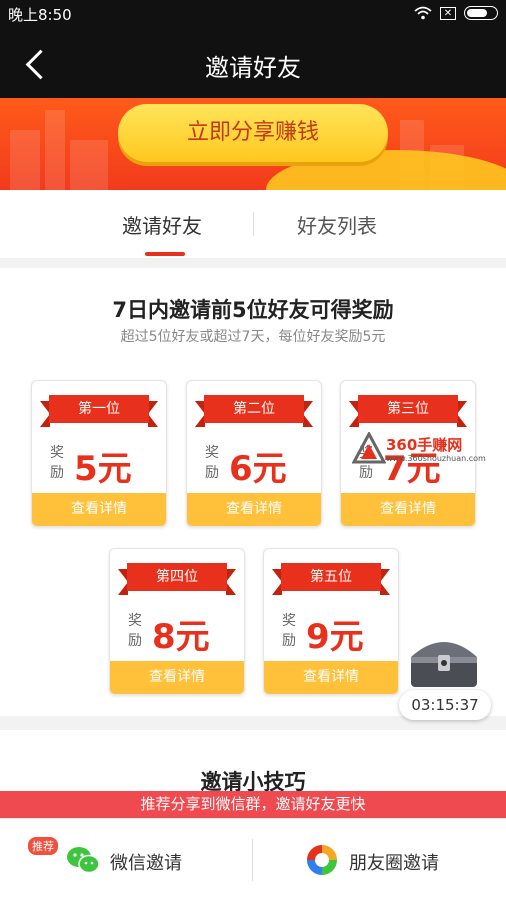  Describe the element at coordinates (162, 224) in the screenshot. I see `tab-invite-friends: 邀请好友` at that location.